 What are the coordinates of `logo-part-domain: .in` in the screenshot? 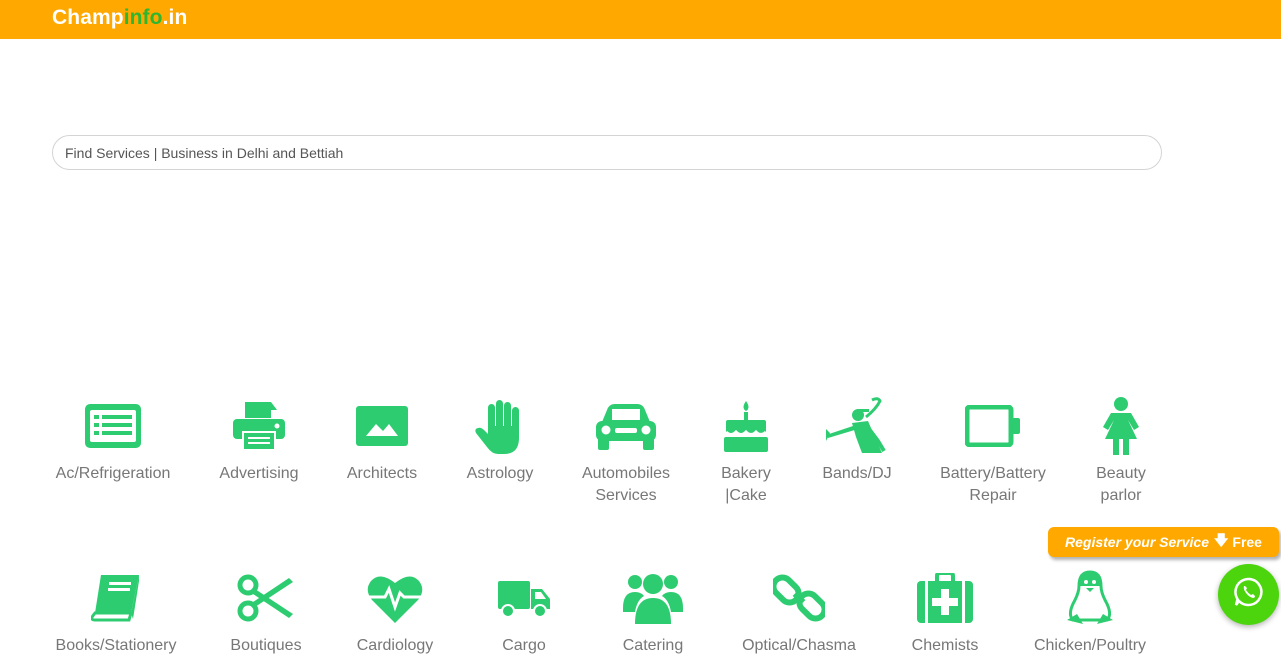 It's located at (175, 17).